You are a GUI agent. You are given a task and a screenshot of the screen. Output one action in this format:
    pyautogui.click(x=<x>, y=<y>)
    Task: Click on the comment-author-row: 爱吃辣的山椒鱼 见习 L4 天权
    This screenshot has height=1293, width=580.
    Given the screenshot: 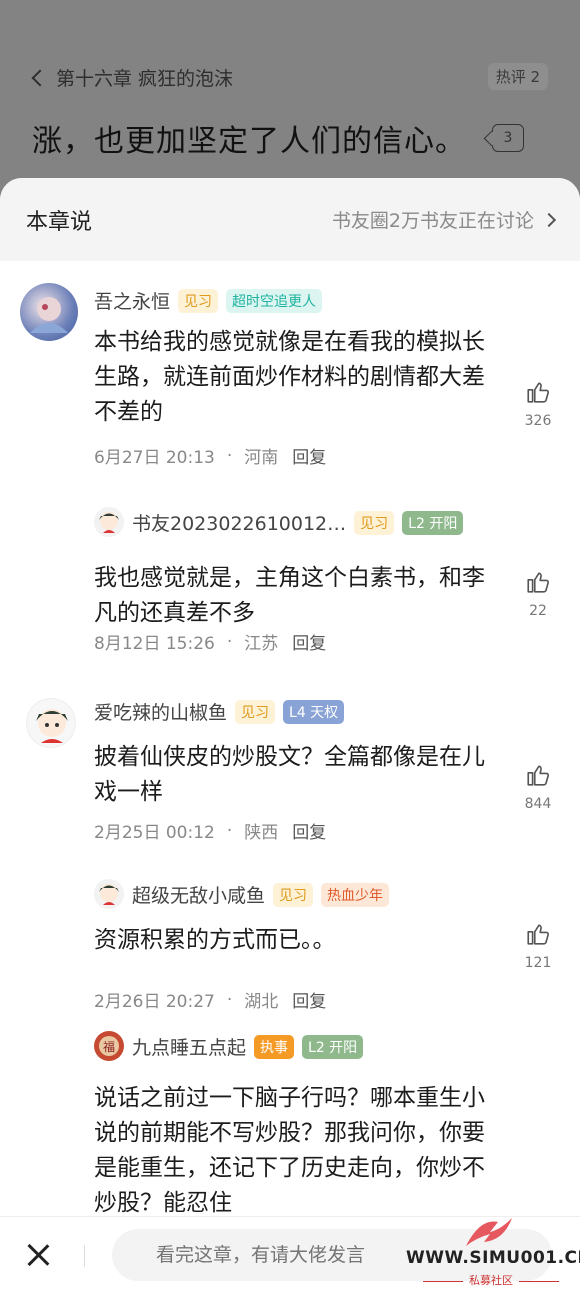 What is the action you would take?
    pyautogui.click(x=219, y=711)
    